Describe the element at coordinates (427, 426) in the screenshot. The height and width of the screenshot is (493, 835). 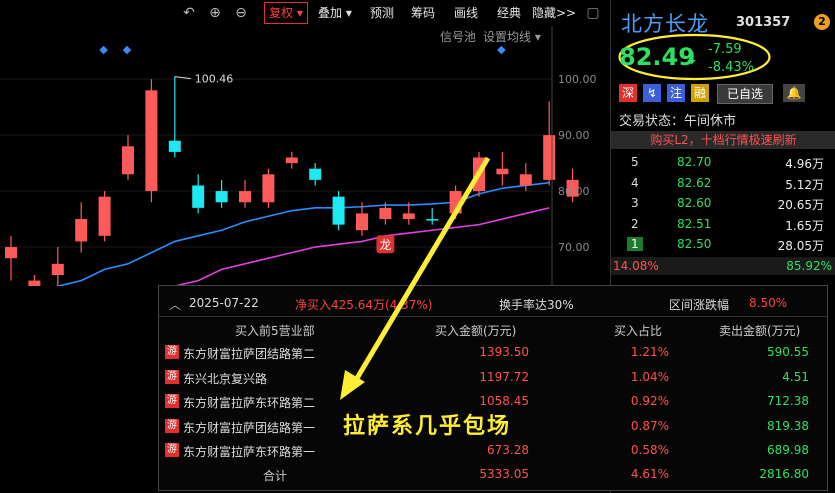
I see `callout-text: 拉萨系几乎包场` at that location.